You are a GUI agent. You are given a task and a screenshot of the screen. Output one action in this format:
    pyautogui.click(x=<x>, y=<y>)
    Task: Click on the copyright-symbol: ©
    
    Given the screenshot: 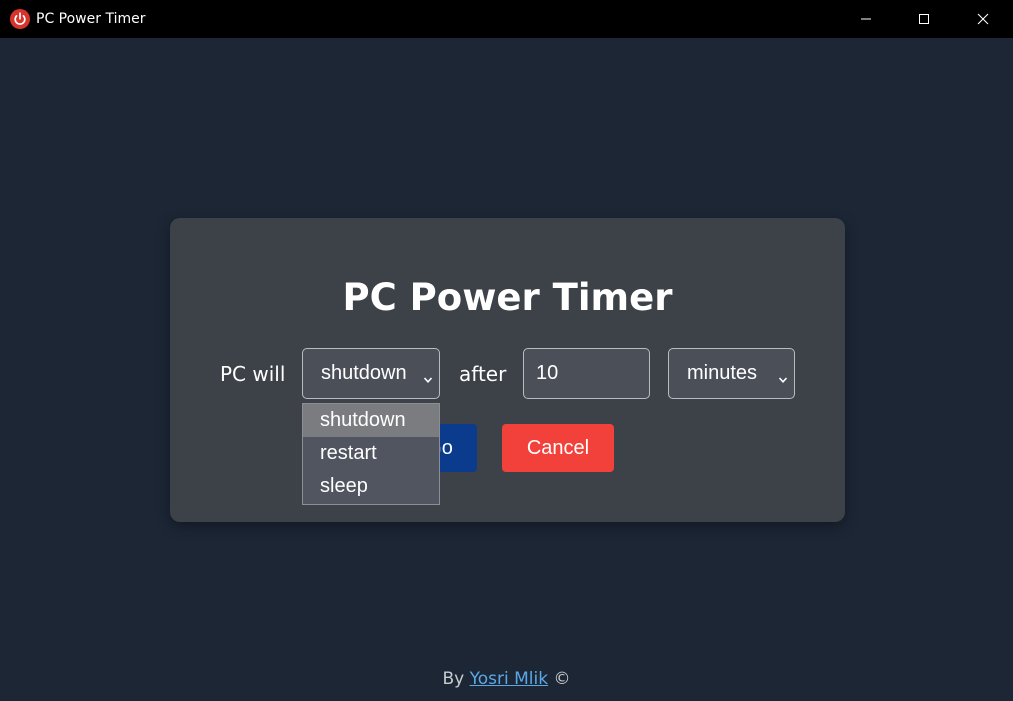 What is the action you would take?
    pyautogui.click(x=562, y=679)
    